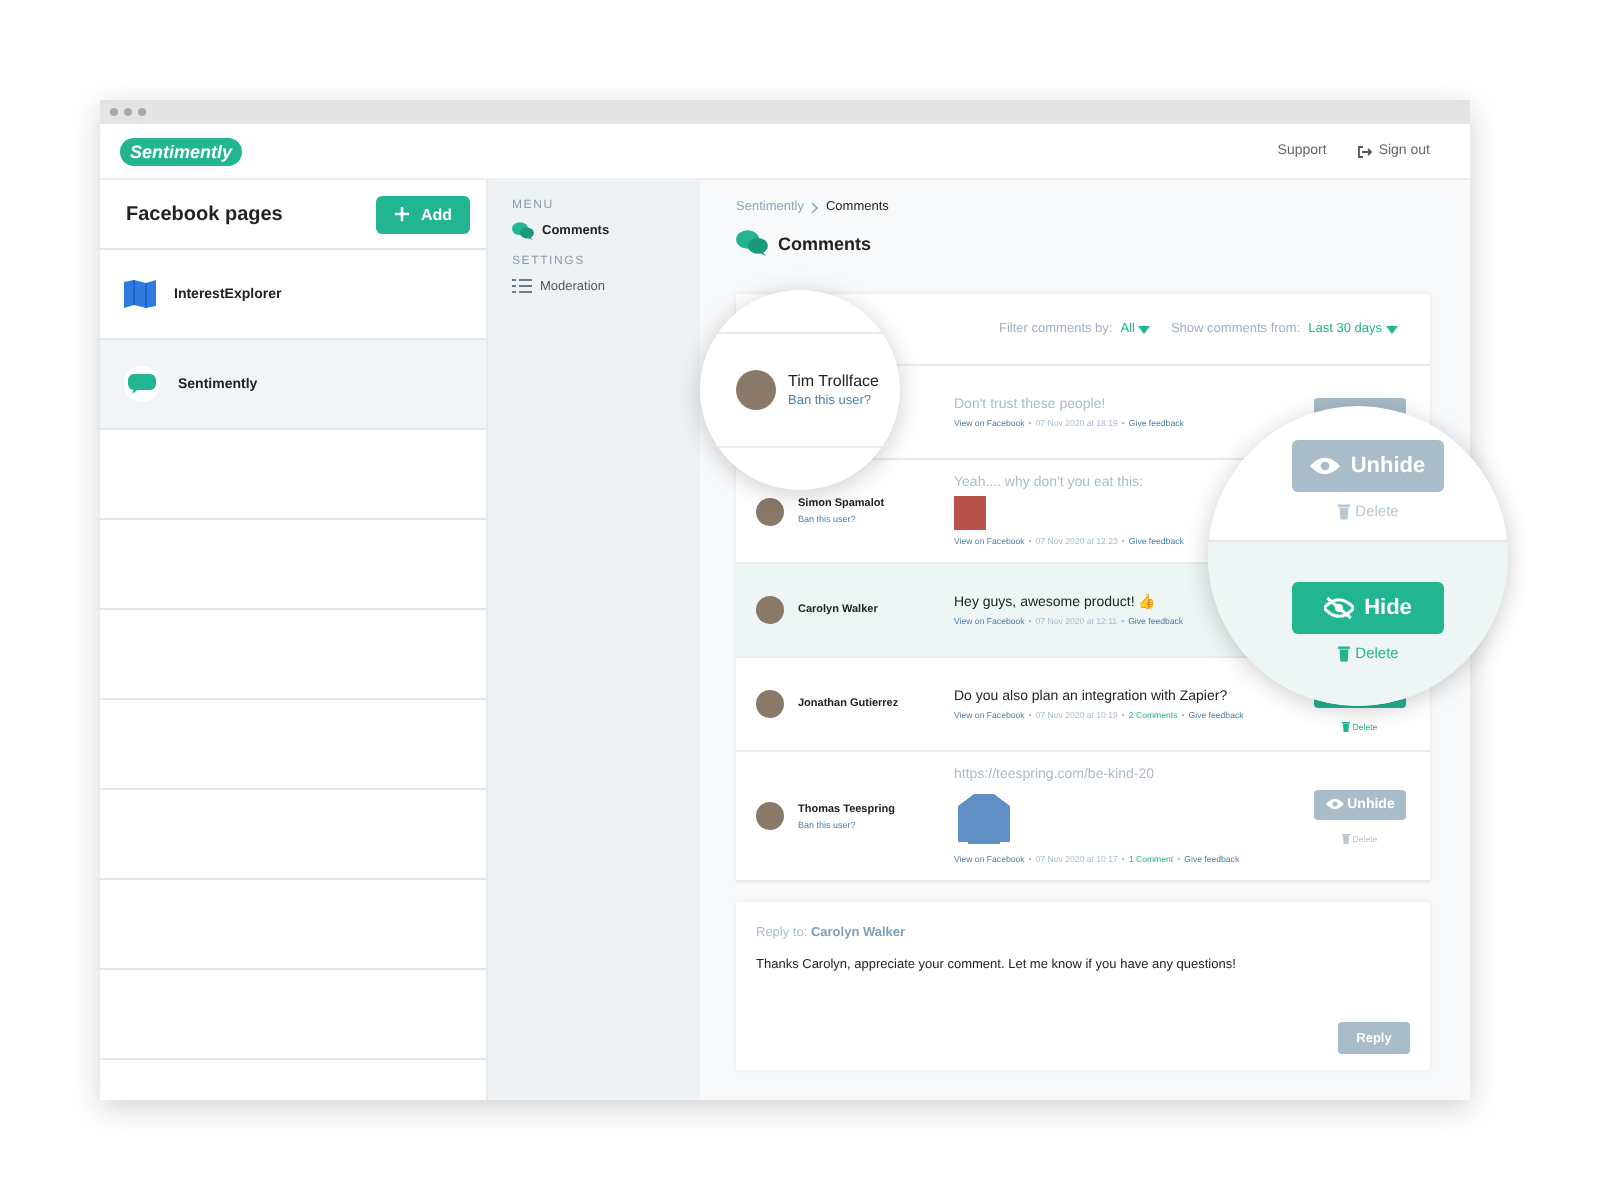 This screenshot has width=1600, height=1200. Describe the element at coordinates (833, 381) in the screenshot. I see `user-name: Tim Trollface` at that location.